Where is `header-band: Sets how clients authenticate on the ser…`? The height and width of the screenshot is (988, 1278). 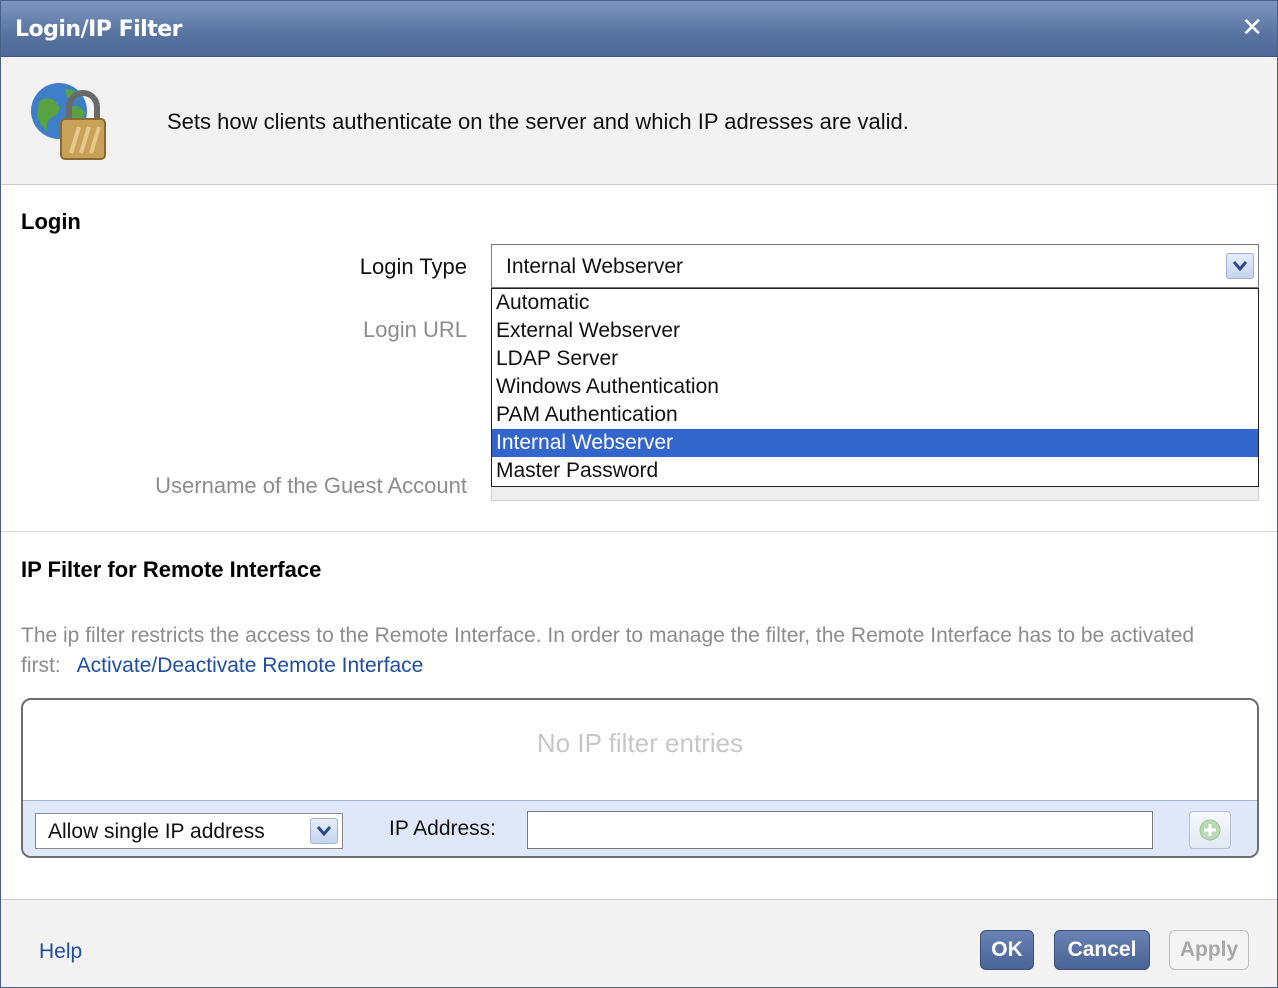
header-band: Sets how clients authenticate on the ser… is located at coordinates (639, 121).